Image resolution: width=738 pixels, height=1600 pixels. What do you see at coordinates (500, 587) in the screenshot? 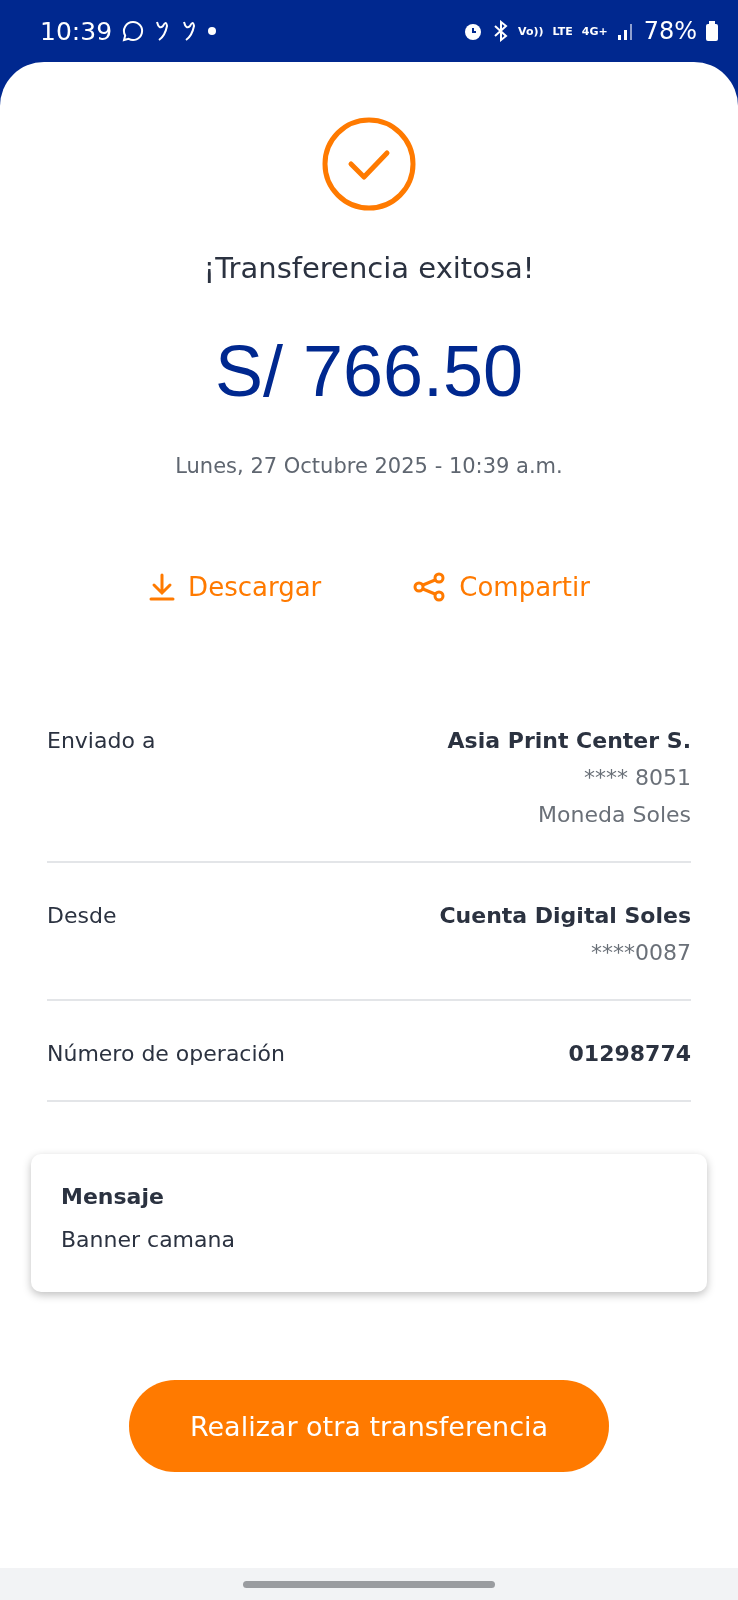
I see `share-button: Compartir` at bounding box center [500, 587].